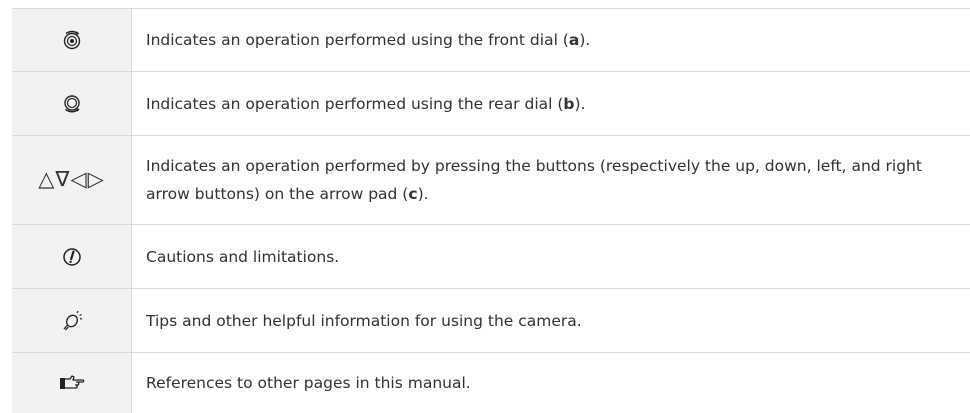 Image resolution: width=970 pixels, height=413 pixels. I want to click on rear-dial-icon, so click(71, 104).